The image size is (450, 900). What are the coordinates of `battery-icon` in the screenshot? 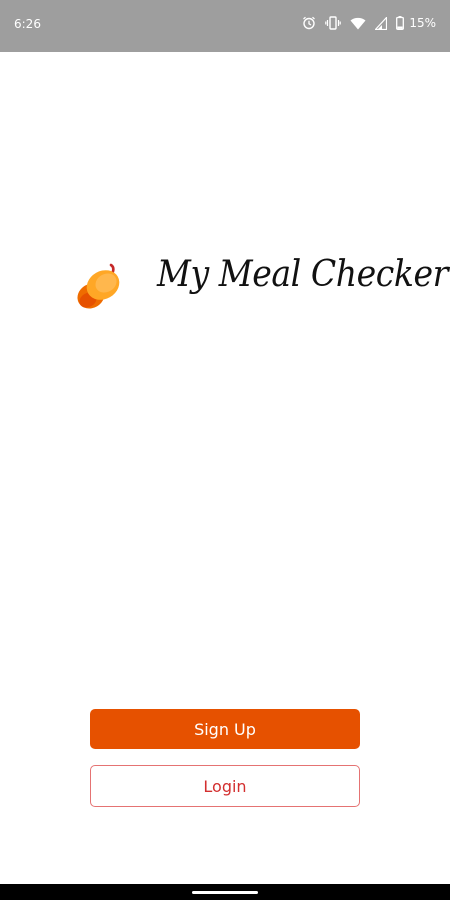 It's located at (400, 23).